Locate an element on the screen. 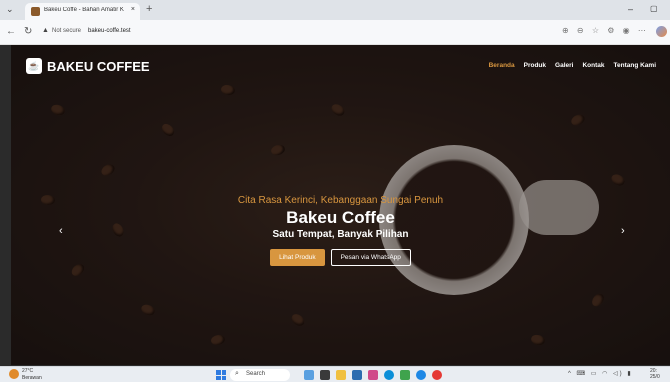  weather-icon is located at coordinates (14, 374).